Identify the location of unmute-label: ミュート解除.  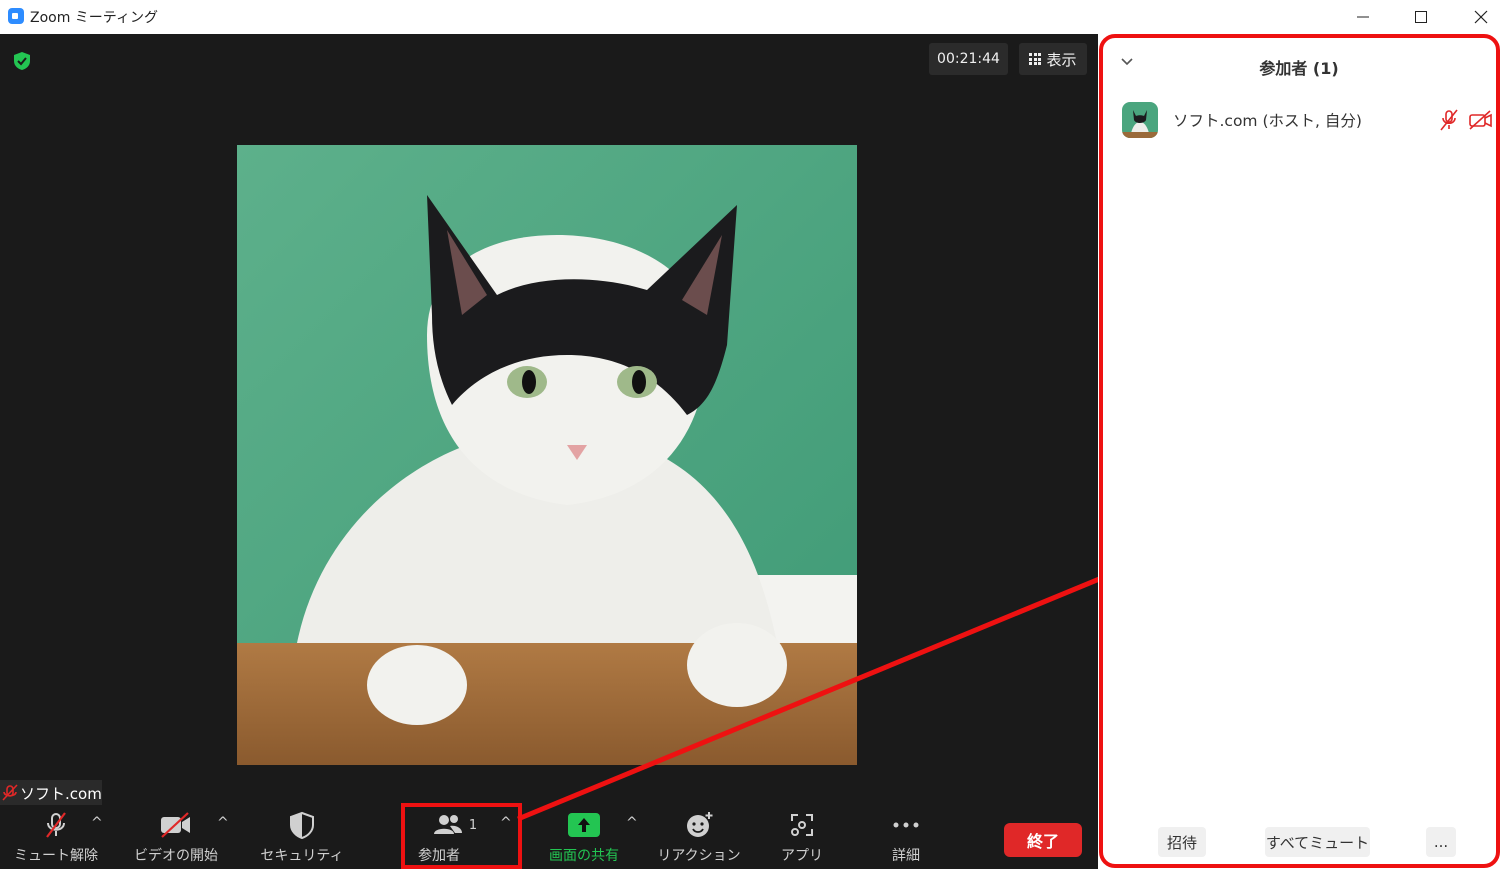
(56, 856).